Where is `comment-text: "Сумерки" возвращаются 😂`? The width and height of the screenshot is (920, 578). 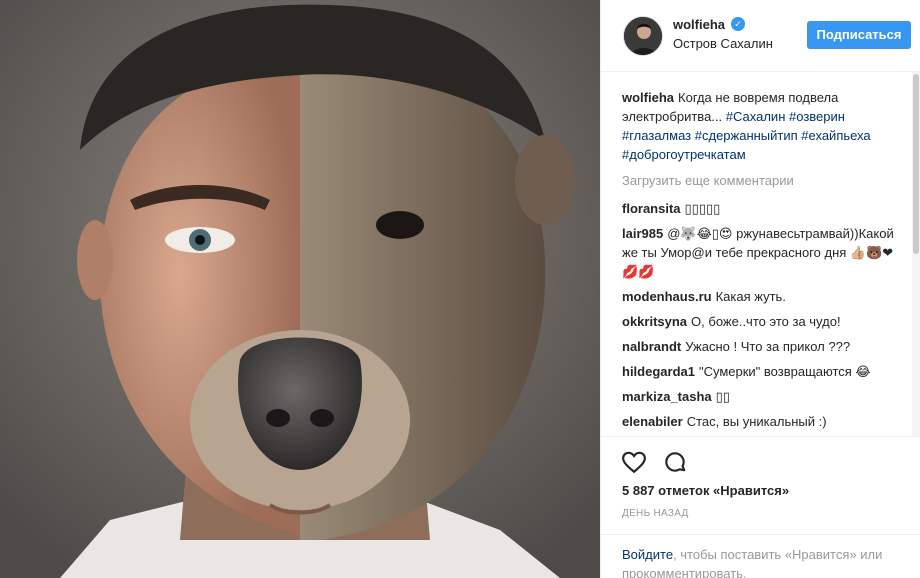
comment-text: "Сумерки" возвращаются 😂 is located at coordinates (784, 371).